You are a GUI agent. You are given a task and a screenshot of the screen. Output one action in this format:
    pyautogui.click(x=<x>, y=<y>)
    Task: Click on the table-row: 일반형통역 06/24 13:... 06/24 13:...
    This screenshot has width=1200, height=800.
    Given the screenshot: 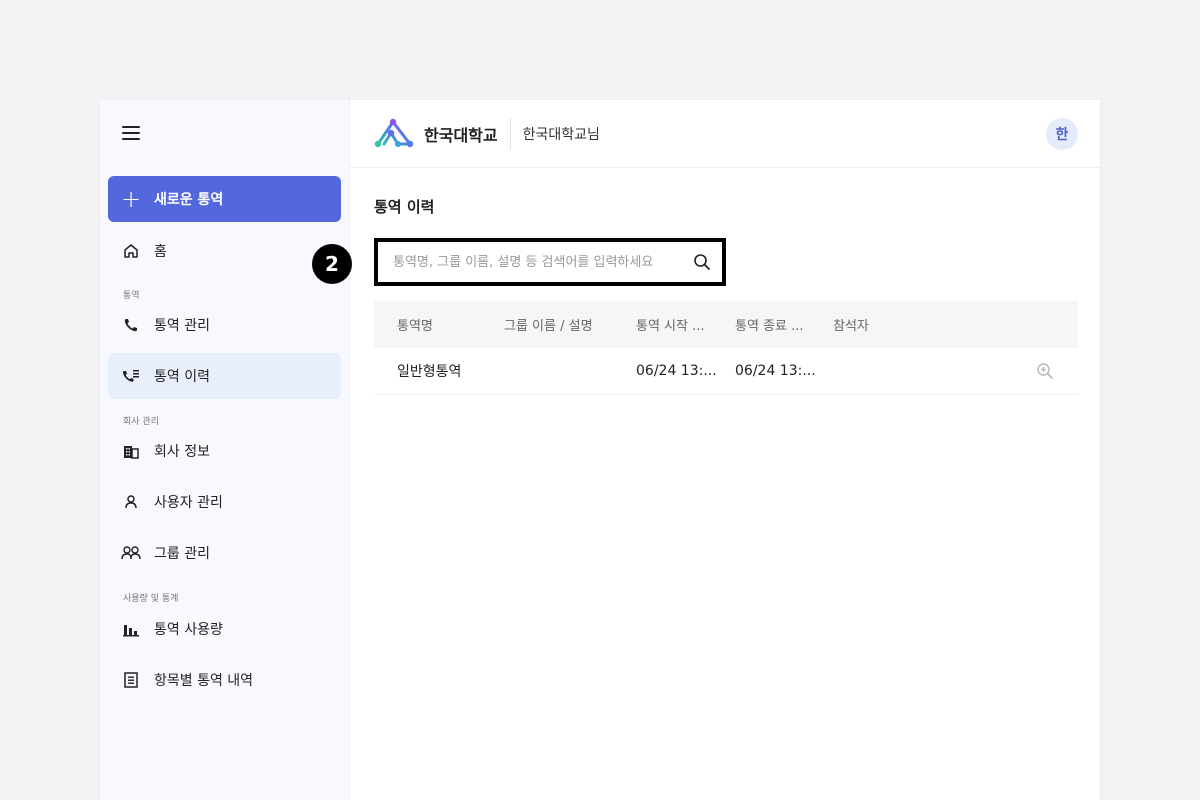 What is the action you would take?
    pyautogui.click(x=726, y=371)
    